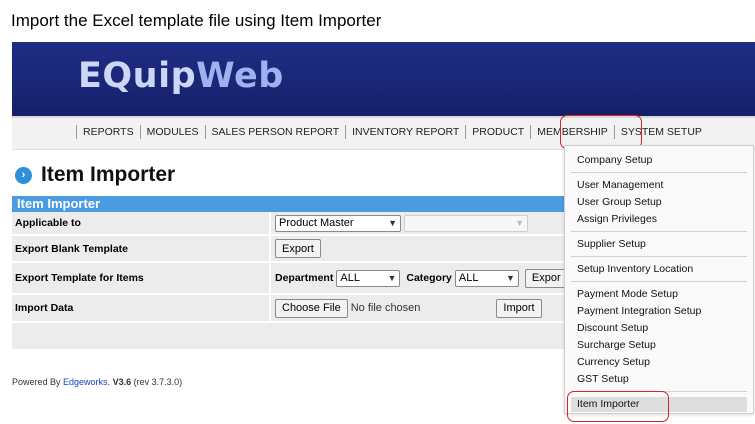  I want to click on menu-item-surcharge-setup: Surcharge Setup, so click(616, 345).